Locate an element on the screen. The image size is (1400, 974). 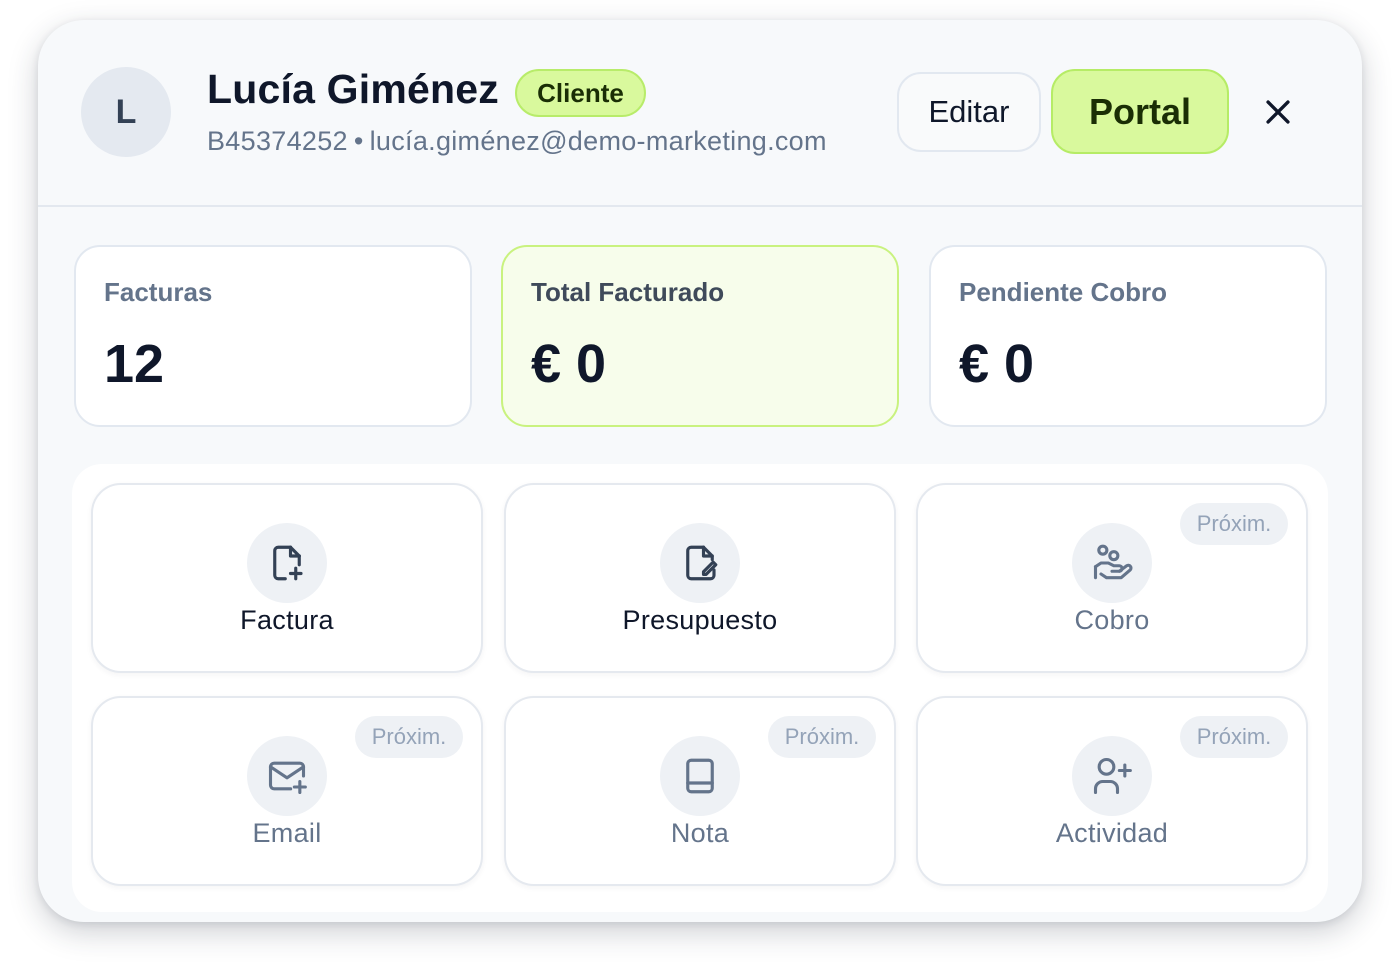
mail-plus-icon is located at coordinates (287, 778).